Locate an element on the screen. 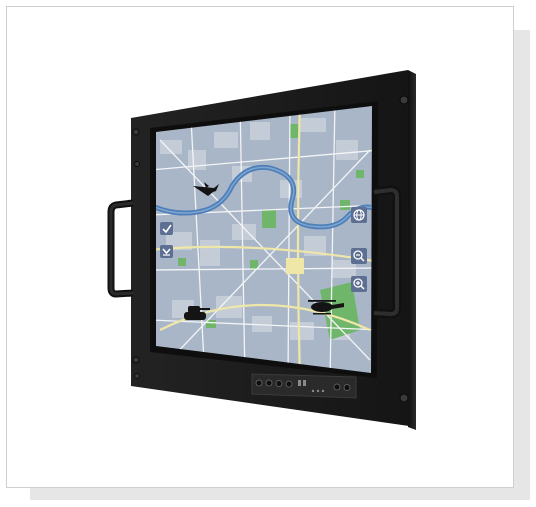 Image resolution: width=536 pixels, height=507 pixels. city-center is located at coordinates (295, 266).